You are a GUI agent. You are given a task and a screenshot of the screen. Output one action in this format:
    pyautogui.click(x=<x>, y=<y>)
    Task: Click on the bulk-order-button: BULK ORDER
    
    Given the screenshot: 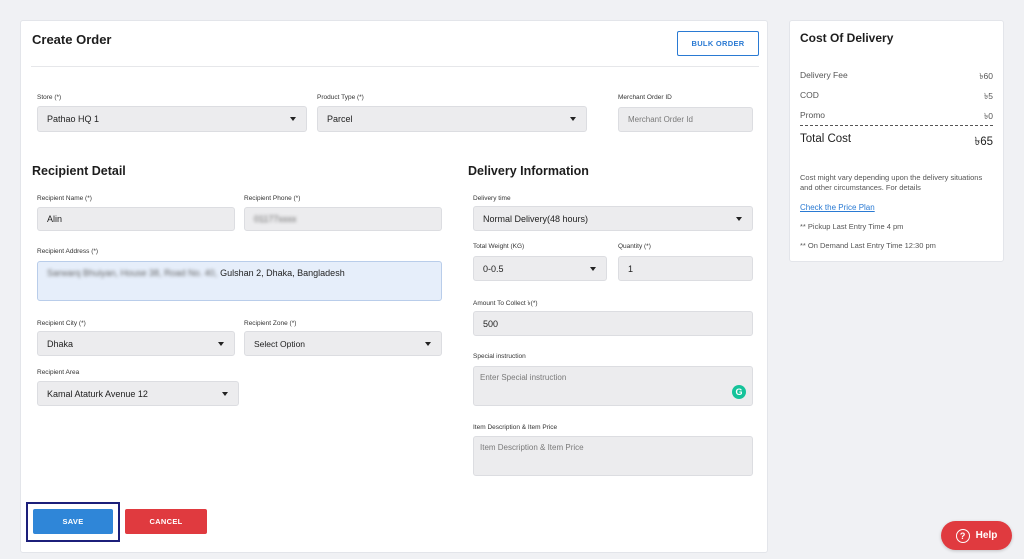 What is the action you would take?
    pyautogui.click(x=718, y=43)
    